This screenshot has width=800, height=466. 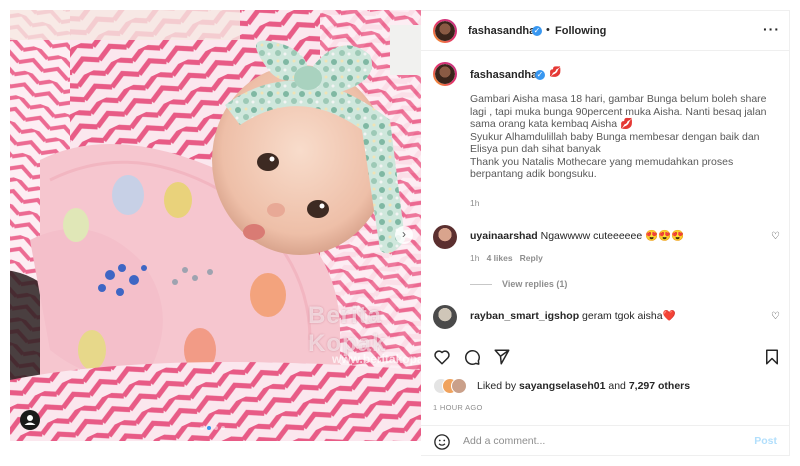 I want to click on following-button: Following, so click(x=580, y=31).